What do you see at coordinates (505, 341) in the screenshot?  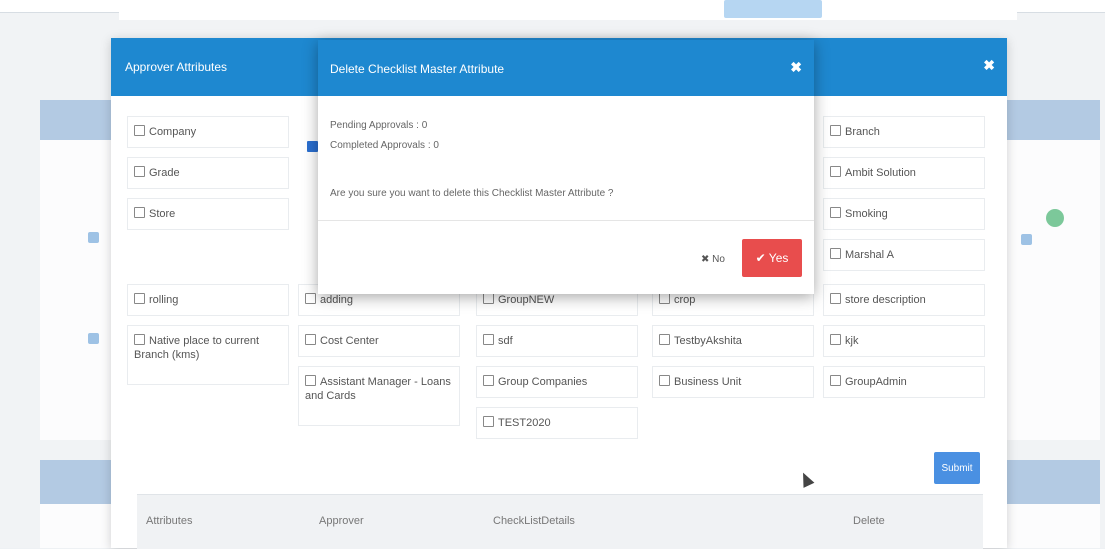 I see `attribute-label: sdf` at bounding box center [505, 341].